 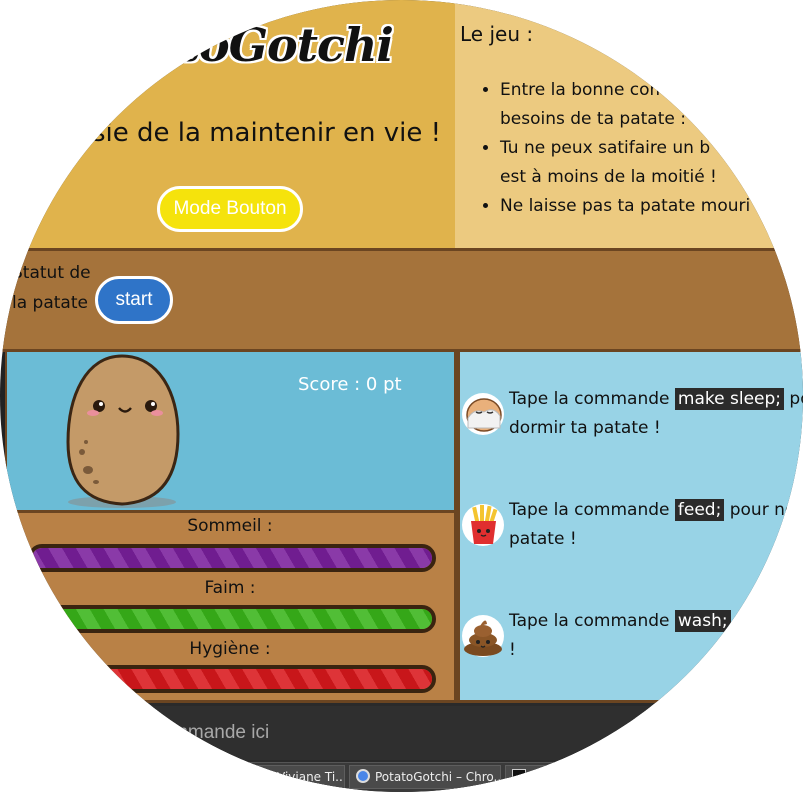 What do you see at coordinates (230, 209) in the screenshot?
I see `mode-button: Mode Bouton` at bounding box center [230, 209].